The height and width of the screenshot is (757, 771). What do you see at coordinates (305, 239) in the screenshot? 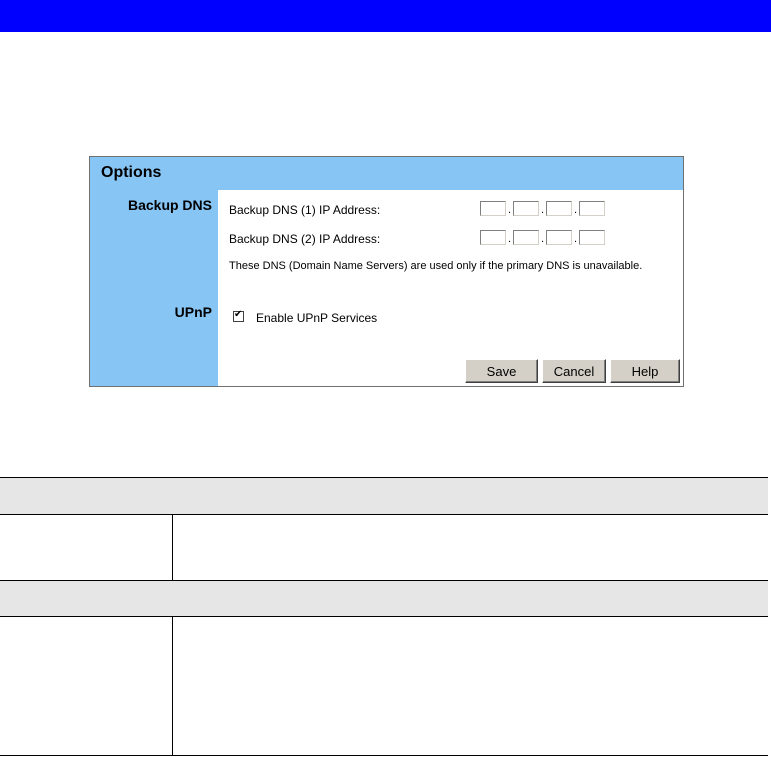
I see `dns2-label: Backup DNS (2) IP Address:` at bounding box center [305, 239].